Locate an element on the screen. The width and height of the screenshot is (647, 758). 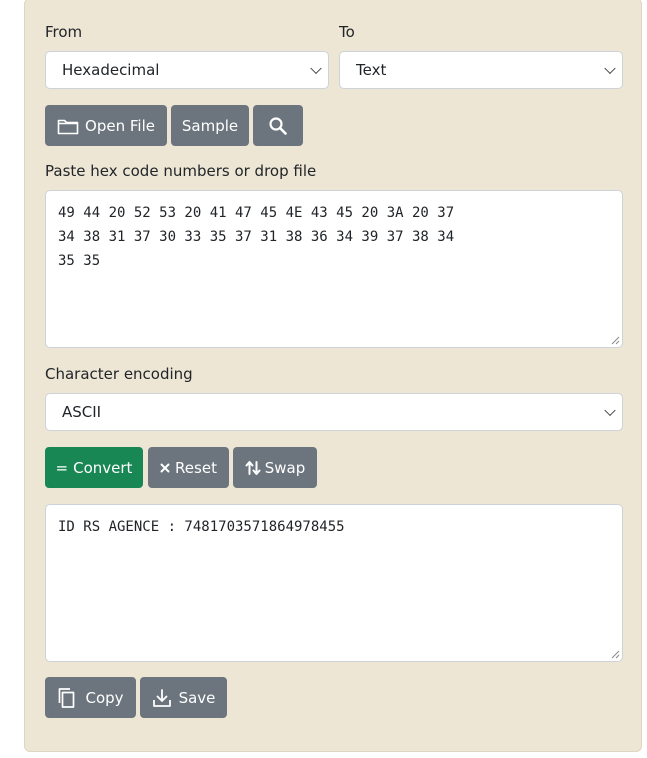
convert-label: Convert is located at coordinates (103, 467).